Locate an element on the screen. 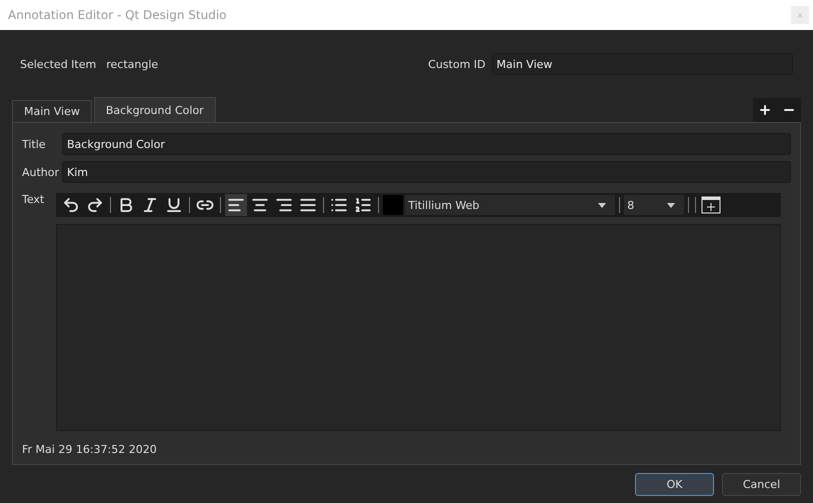  text-color-swatch is located at coordinates (393, 205).